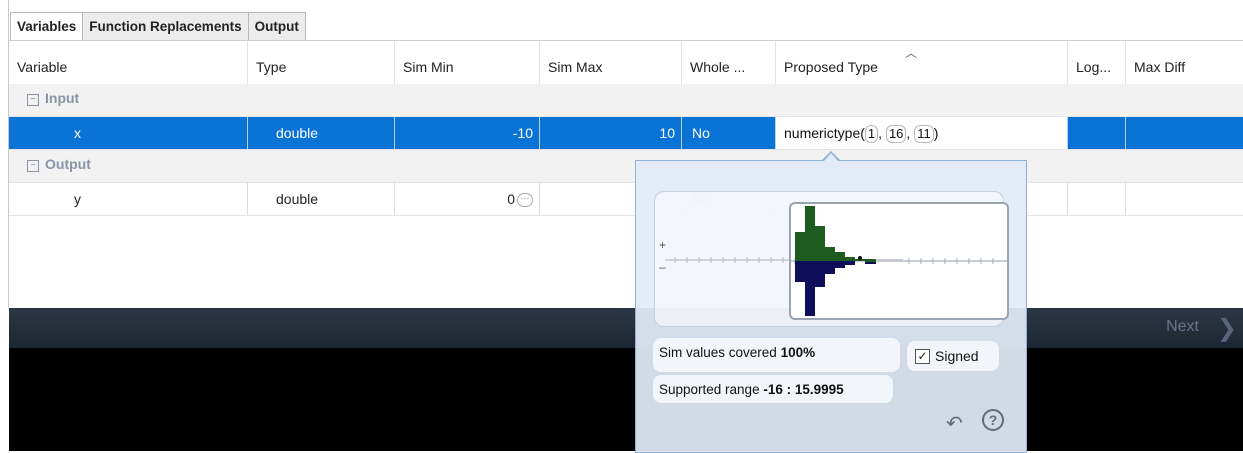  What do you see at coordinates (936, 133) in the screenshot?
I see `proposed-type-close: )` at bounding box center [936, 133].